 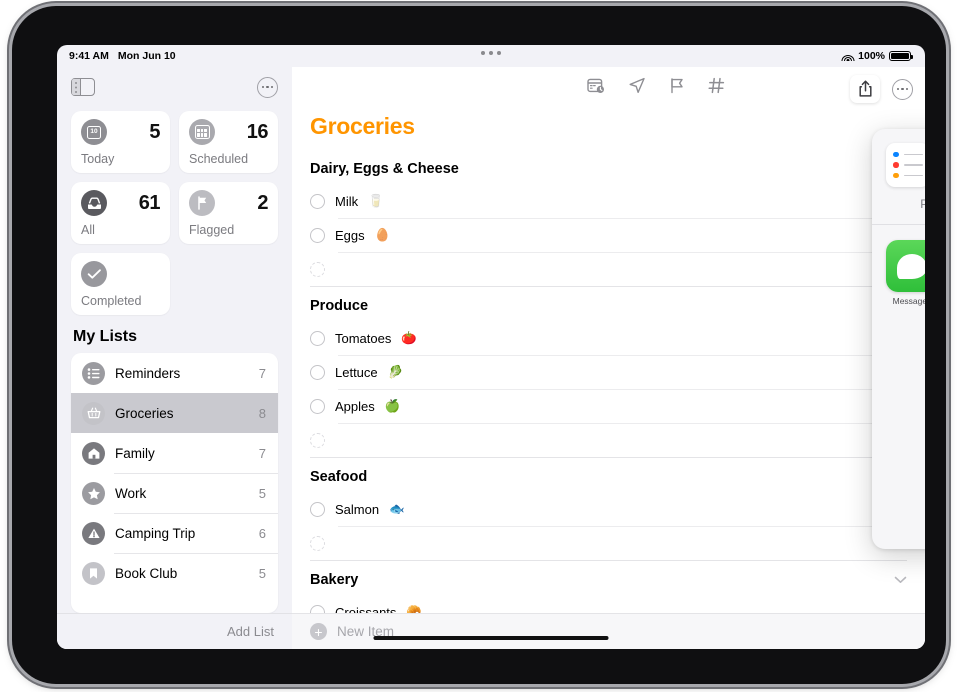 I want to click on item-label: Tomatoes, so click(x=363, y=338).